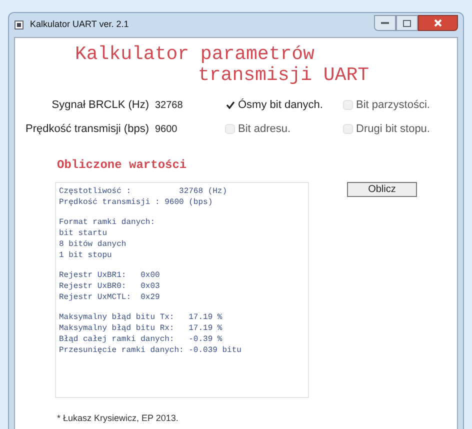  Describe the element at coordinates (110, 297) in the screenshot. I see `result-line: Rejestr UxMCTL: 0x29` at that location.